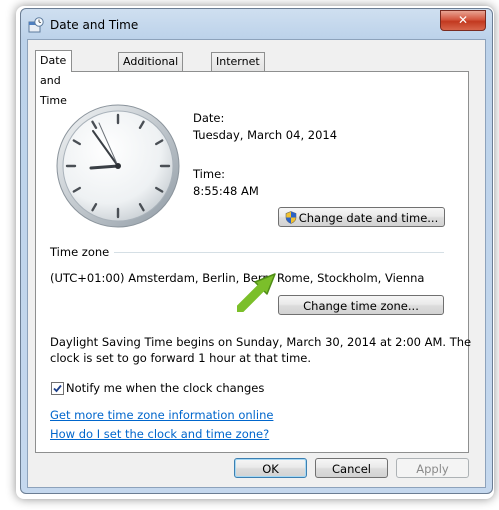  Describe the element at coordinates (159, 434) in the screenshot. I see `how-to-set-clock-link: How do I set the clock and time zone?` at that location.